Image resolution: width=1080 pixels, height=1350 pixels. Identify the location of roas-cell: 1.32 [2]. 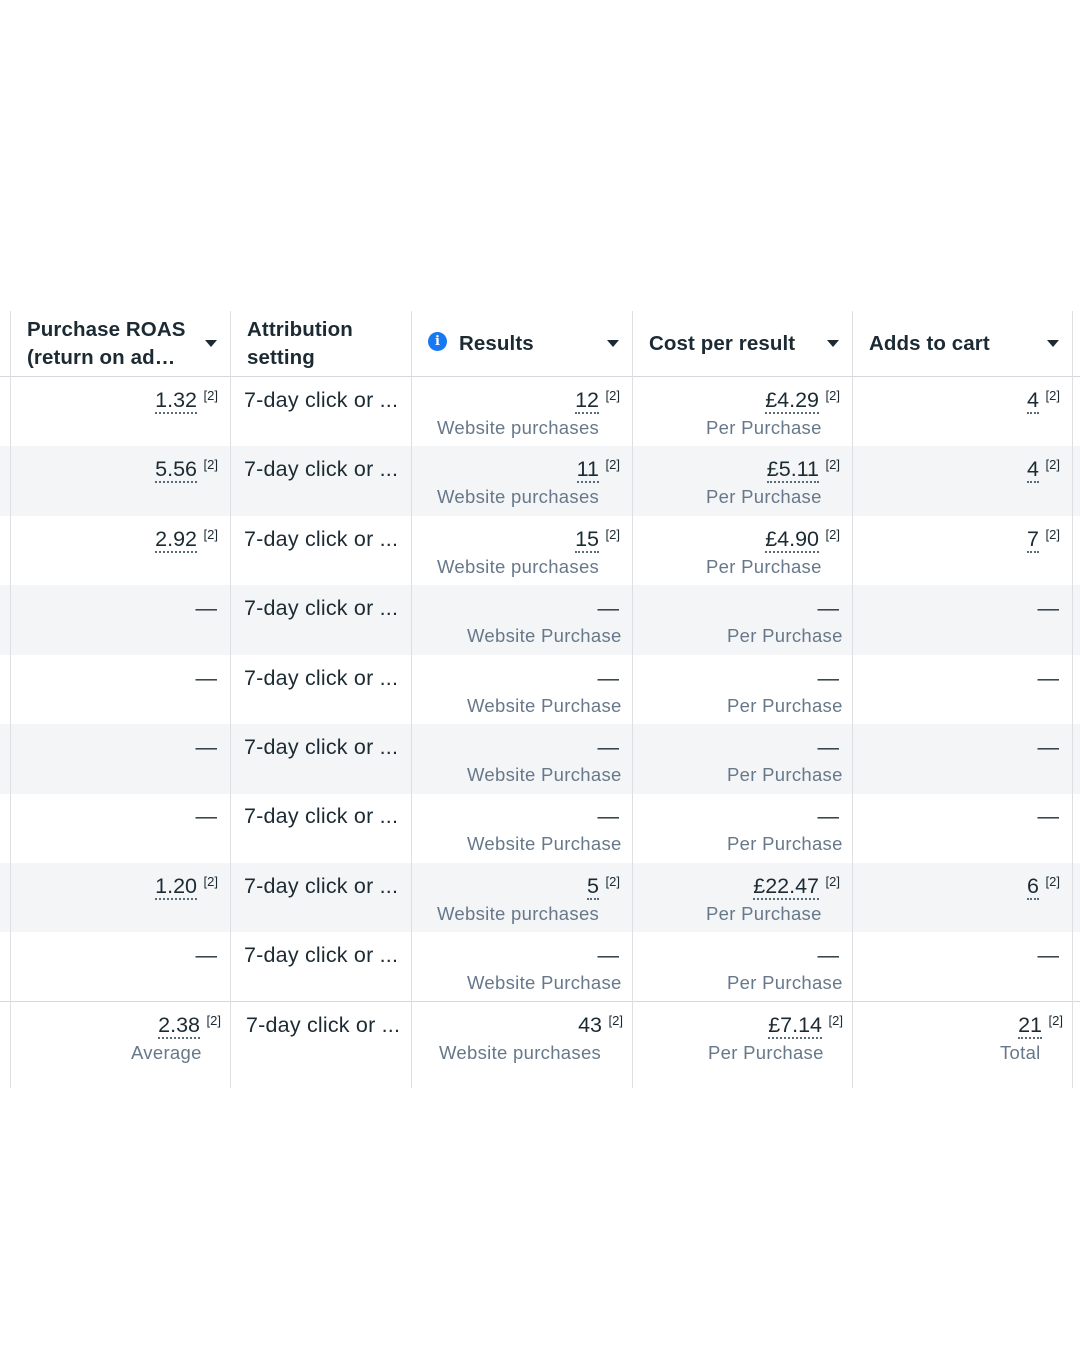
(121, 412).